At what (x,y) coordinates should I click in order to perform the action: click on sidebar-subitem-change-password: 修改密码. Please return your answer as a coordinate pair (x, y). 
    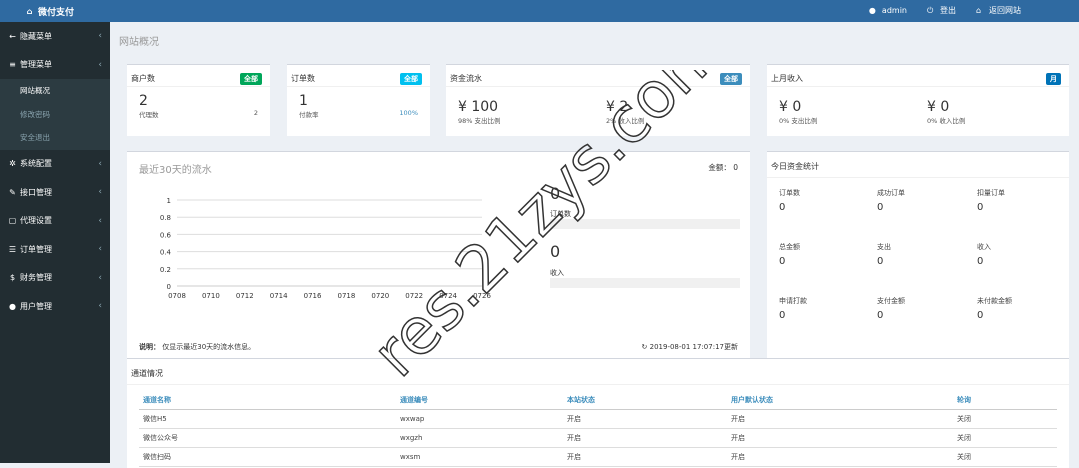
    Looking at the image, I should click on (55, 115).